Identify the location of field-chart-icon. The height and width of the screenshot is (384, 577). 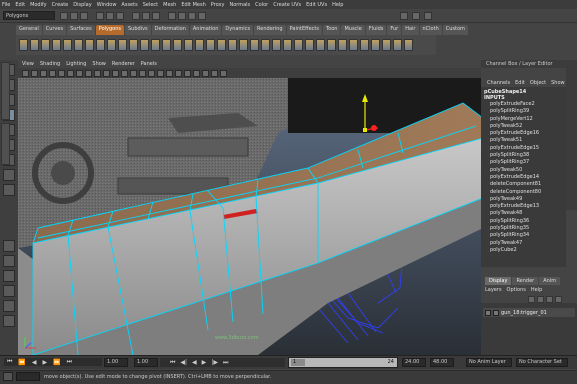
(97, 73).